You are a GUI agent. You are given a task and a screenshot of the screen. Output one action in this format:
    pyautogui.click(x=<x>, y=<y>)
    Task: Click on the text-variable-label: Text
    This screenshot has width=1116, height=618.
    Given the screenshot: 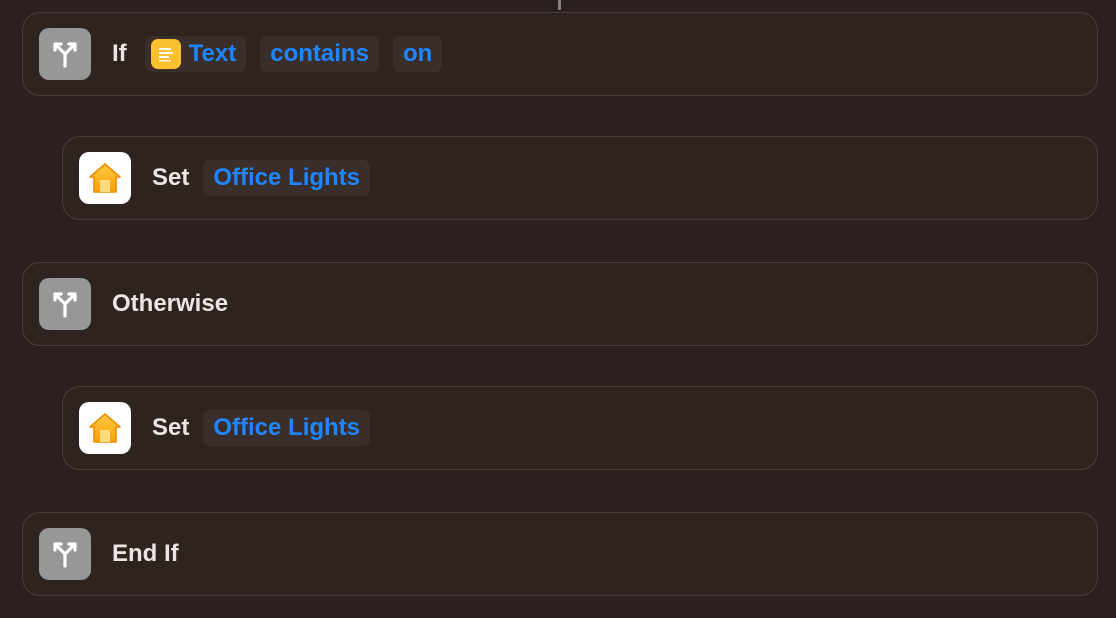 What is the action you would take?
    pyautogui.click(x=212, y=53)
    